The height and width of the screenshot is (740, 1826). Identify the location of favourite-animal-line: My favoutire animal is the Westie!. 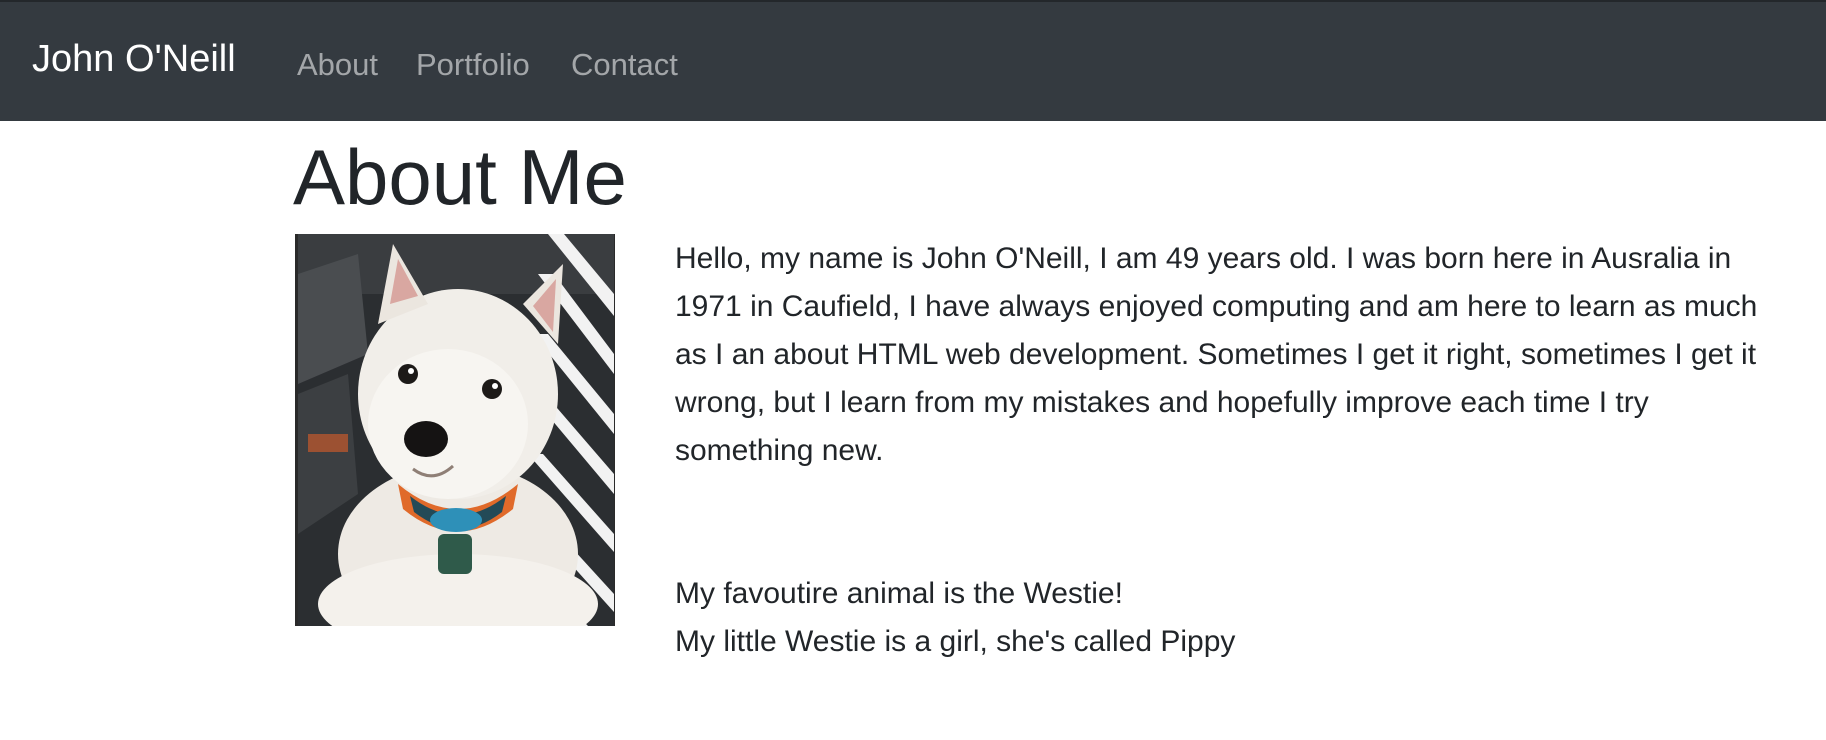
(899, 593).